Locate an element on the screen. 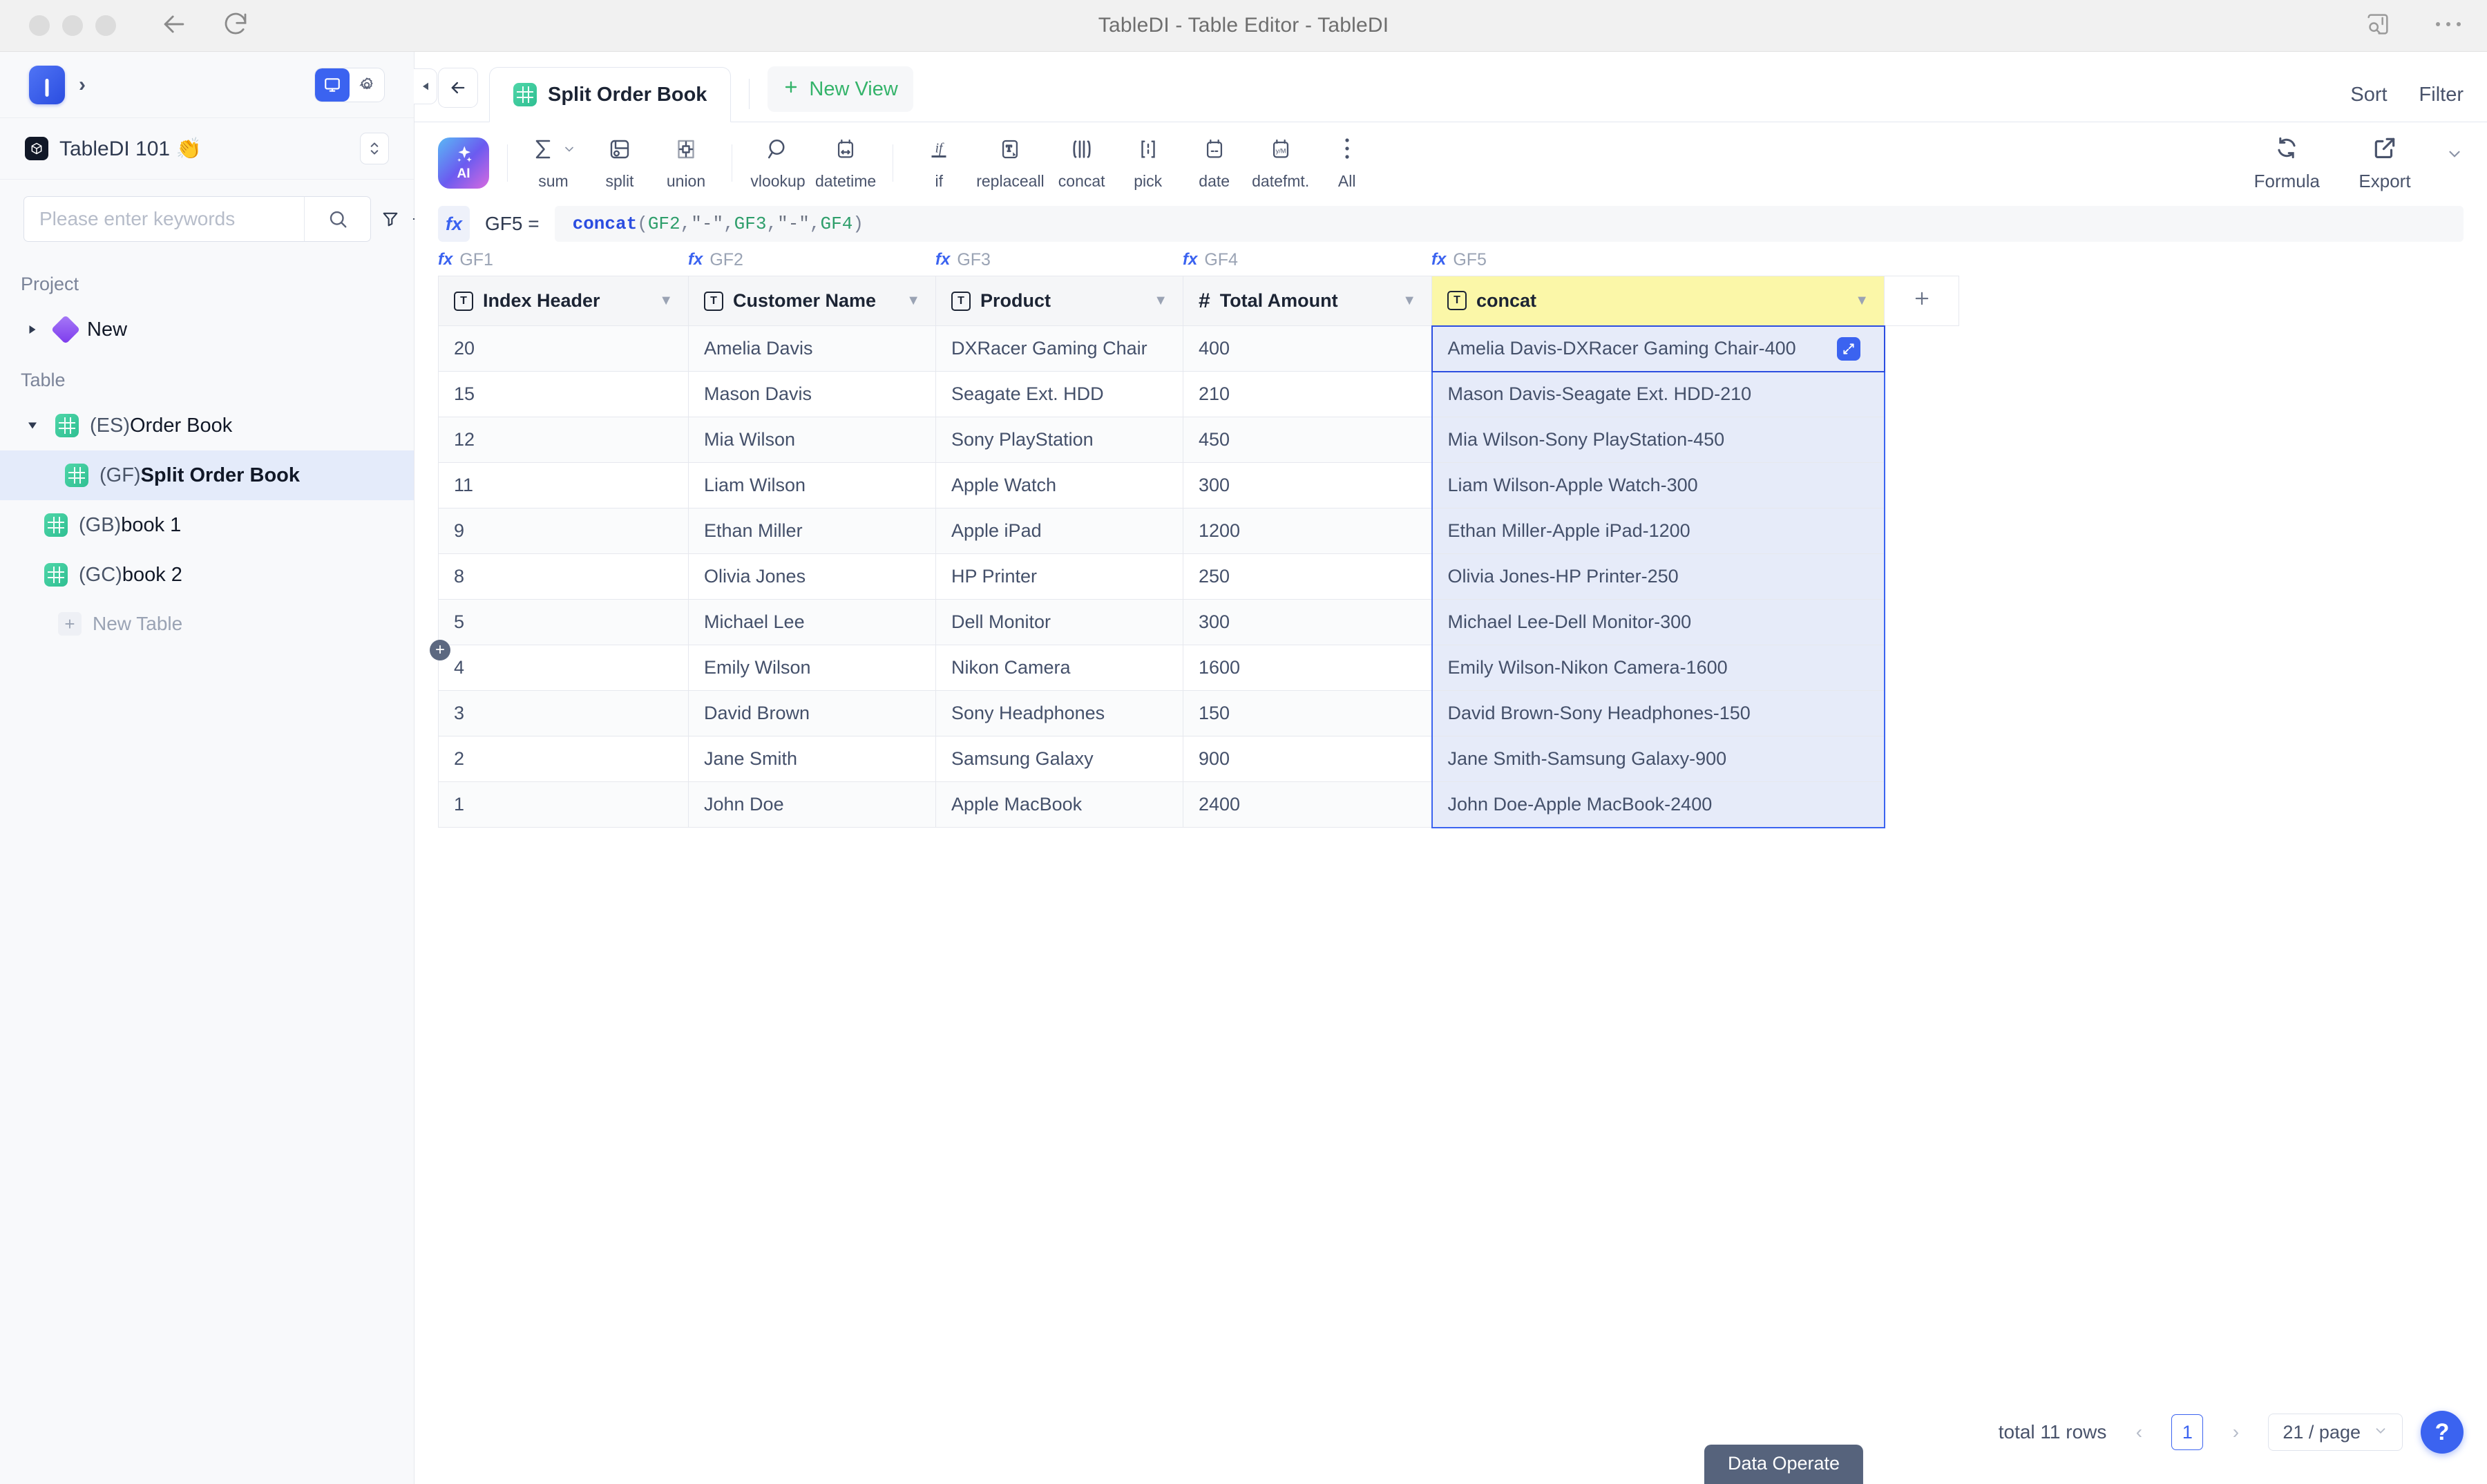 The height and width of the screenshot is (1484, 2487). sidebar-item-split-order-book: (GF)Split Order Book is located at coordinates (207, 475).